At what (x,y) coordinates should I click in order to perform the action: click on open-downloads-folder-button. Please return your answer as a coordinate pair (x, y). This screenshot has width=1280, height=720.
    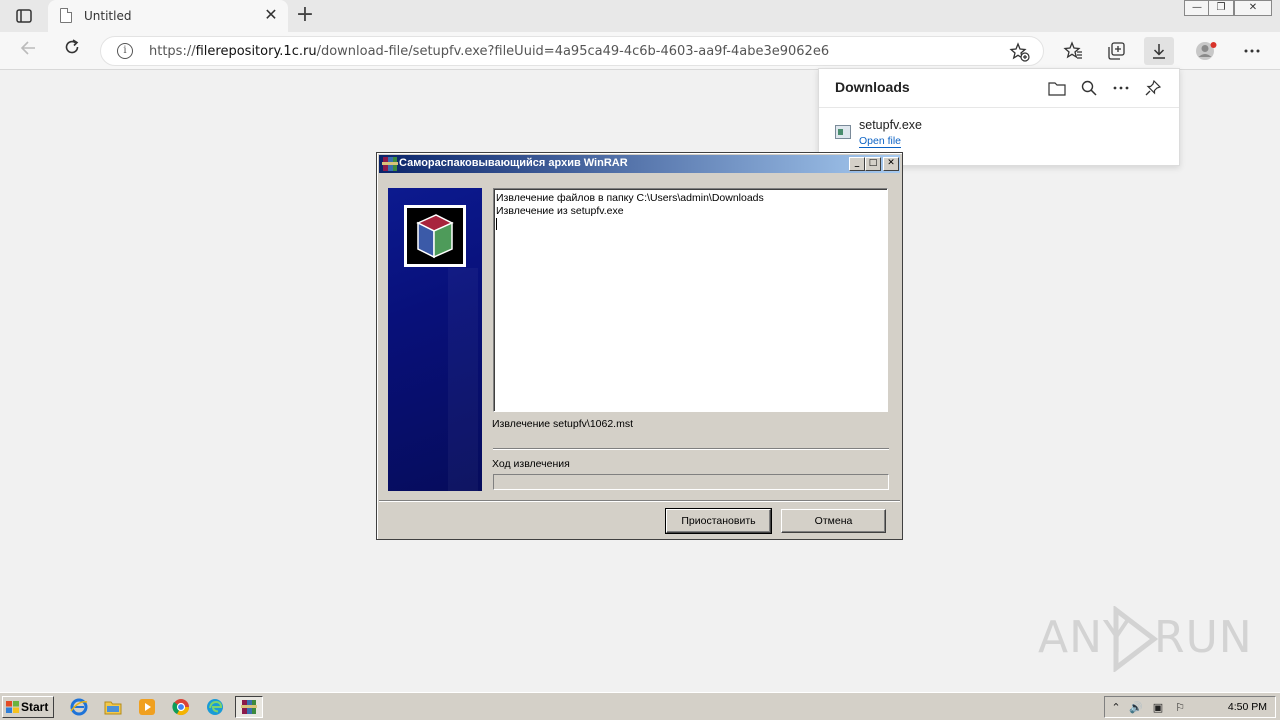
    Looking at the image, I should click on (1057, 88).